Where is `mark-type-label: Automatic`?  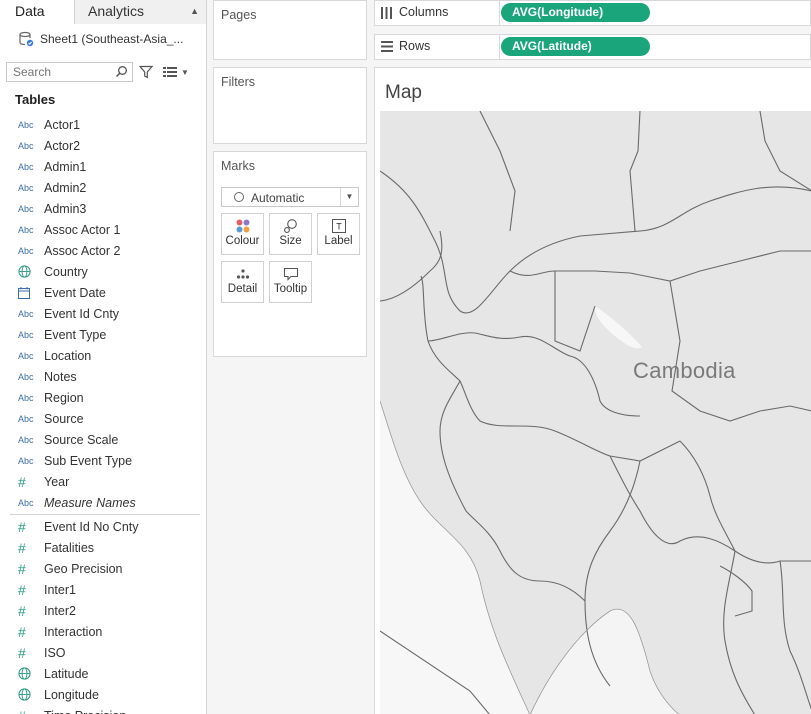 mark-type-label: Automatic is located at coordinates (278, 198).